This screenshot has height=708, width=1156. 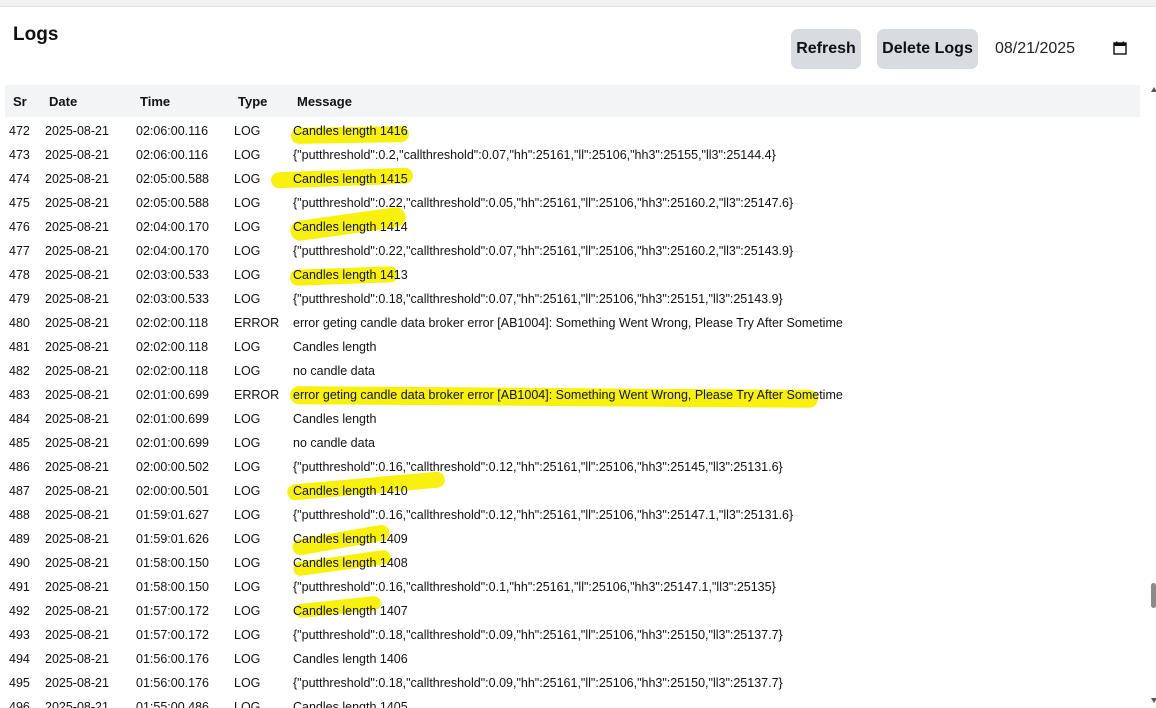 I want to click on cell-sr: 494, so click(x=19, y=659).